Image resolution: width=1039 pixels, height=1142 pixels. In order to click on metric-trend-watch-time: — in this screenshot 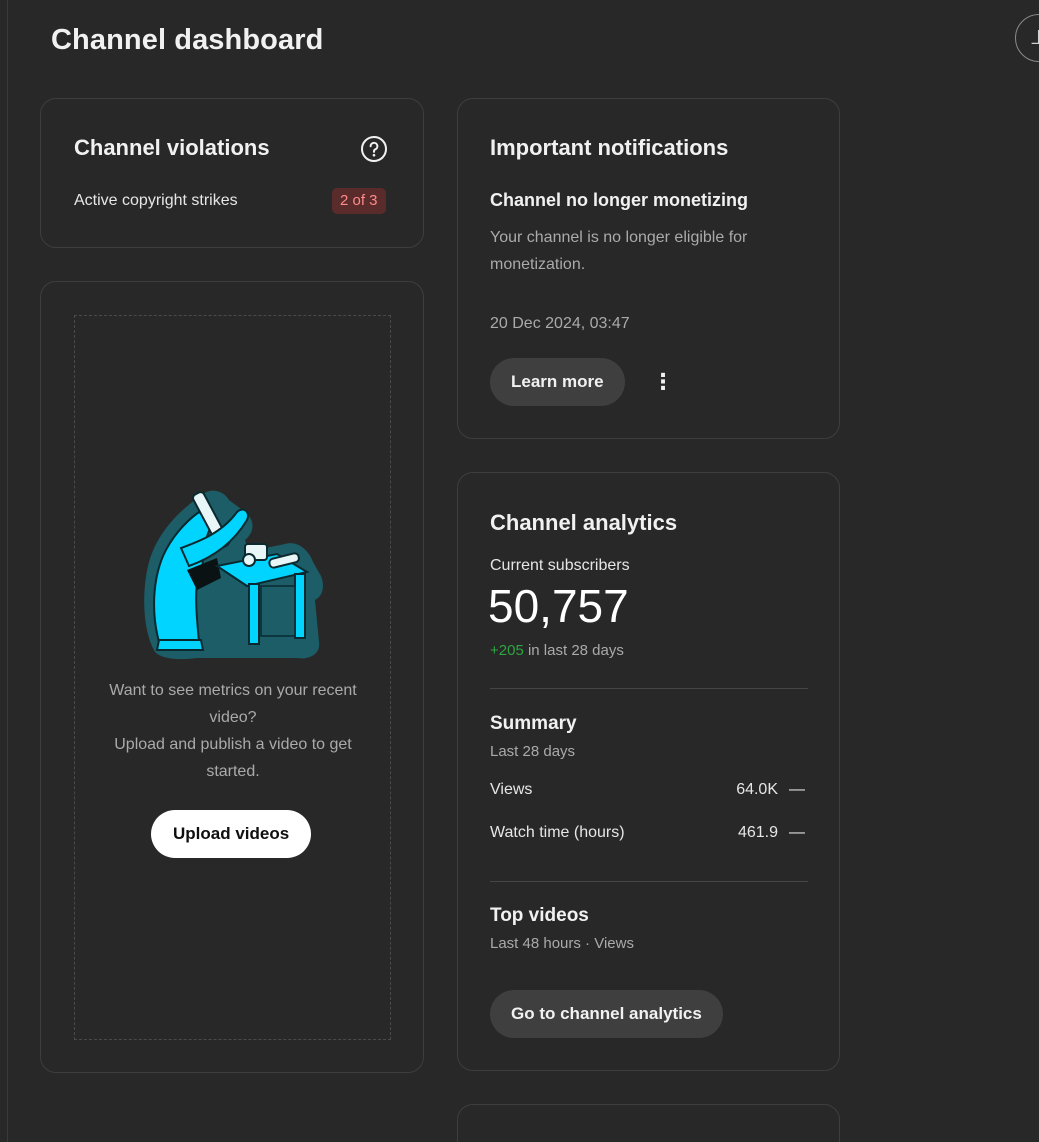, I will do `click(797, 832)`.